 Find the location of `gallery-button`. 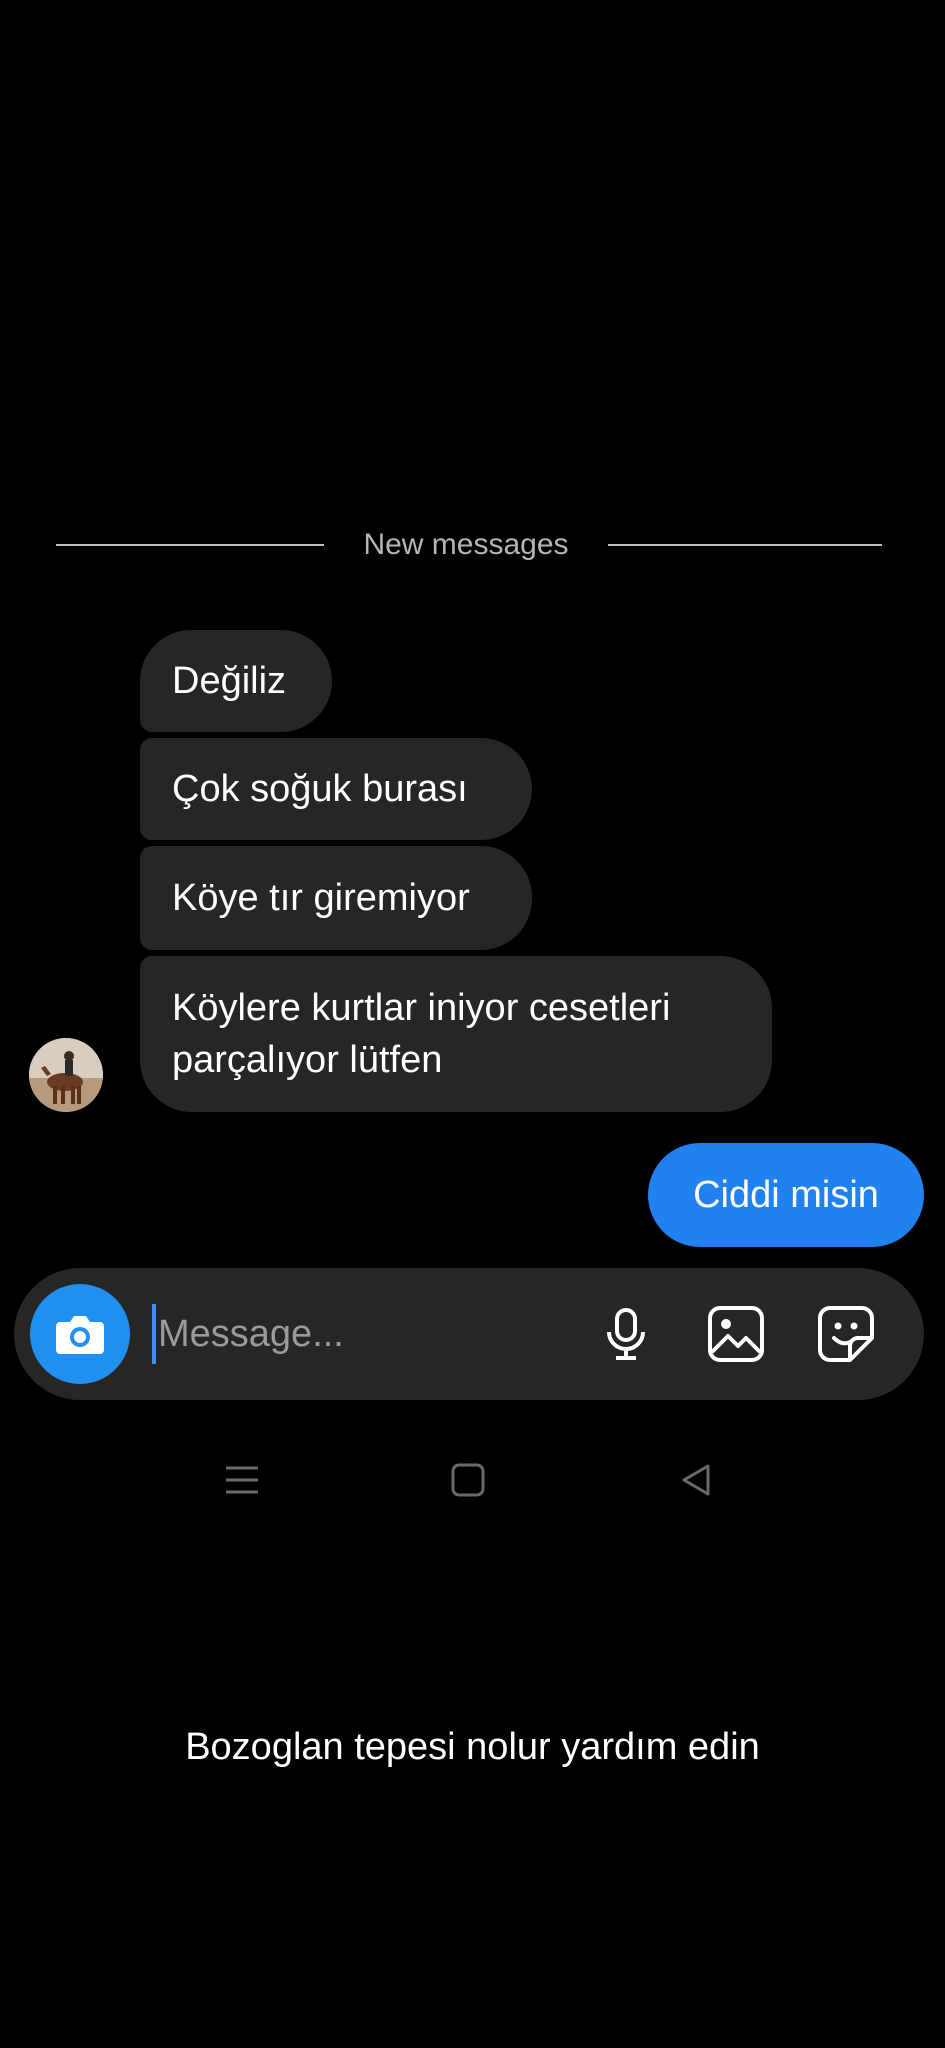

gallery-button is located at coordinates (736, 1334).